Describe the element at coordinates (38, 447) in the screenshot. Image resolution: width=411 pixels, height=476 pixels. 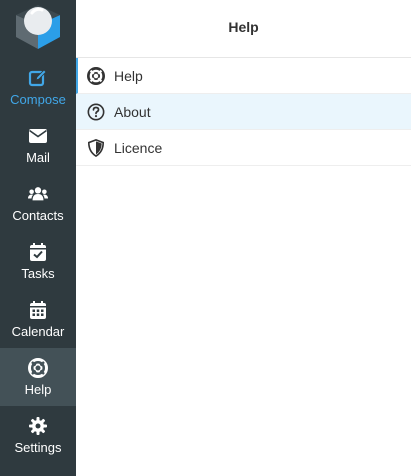
I see `nav-settings-label: Settings` at that location.